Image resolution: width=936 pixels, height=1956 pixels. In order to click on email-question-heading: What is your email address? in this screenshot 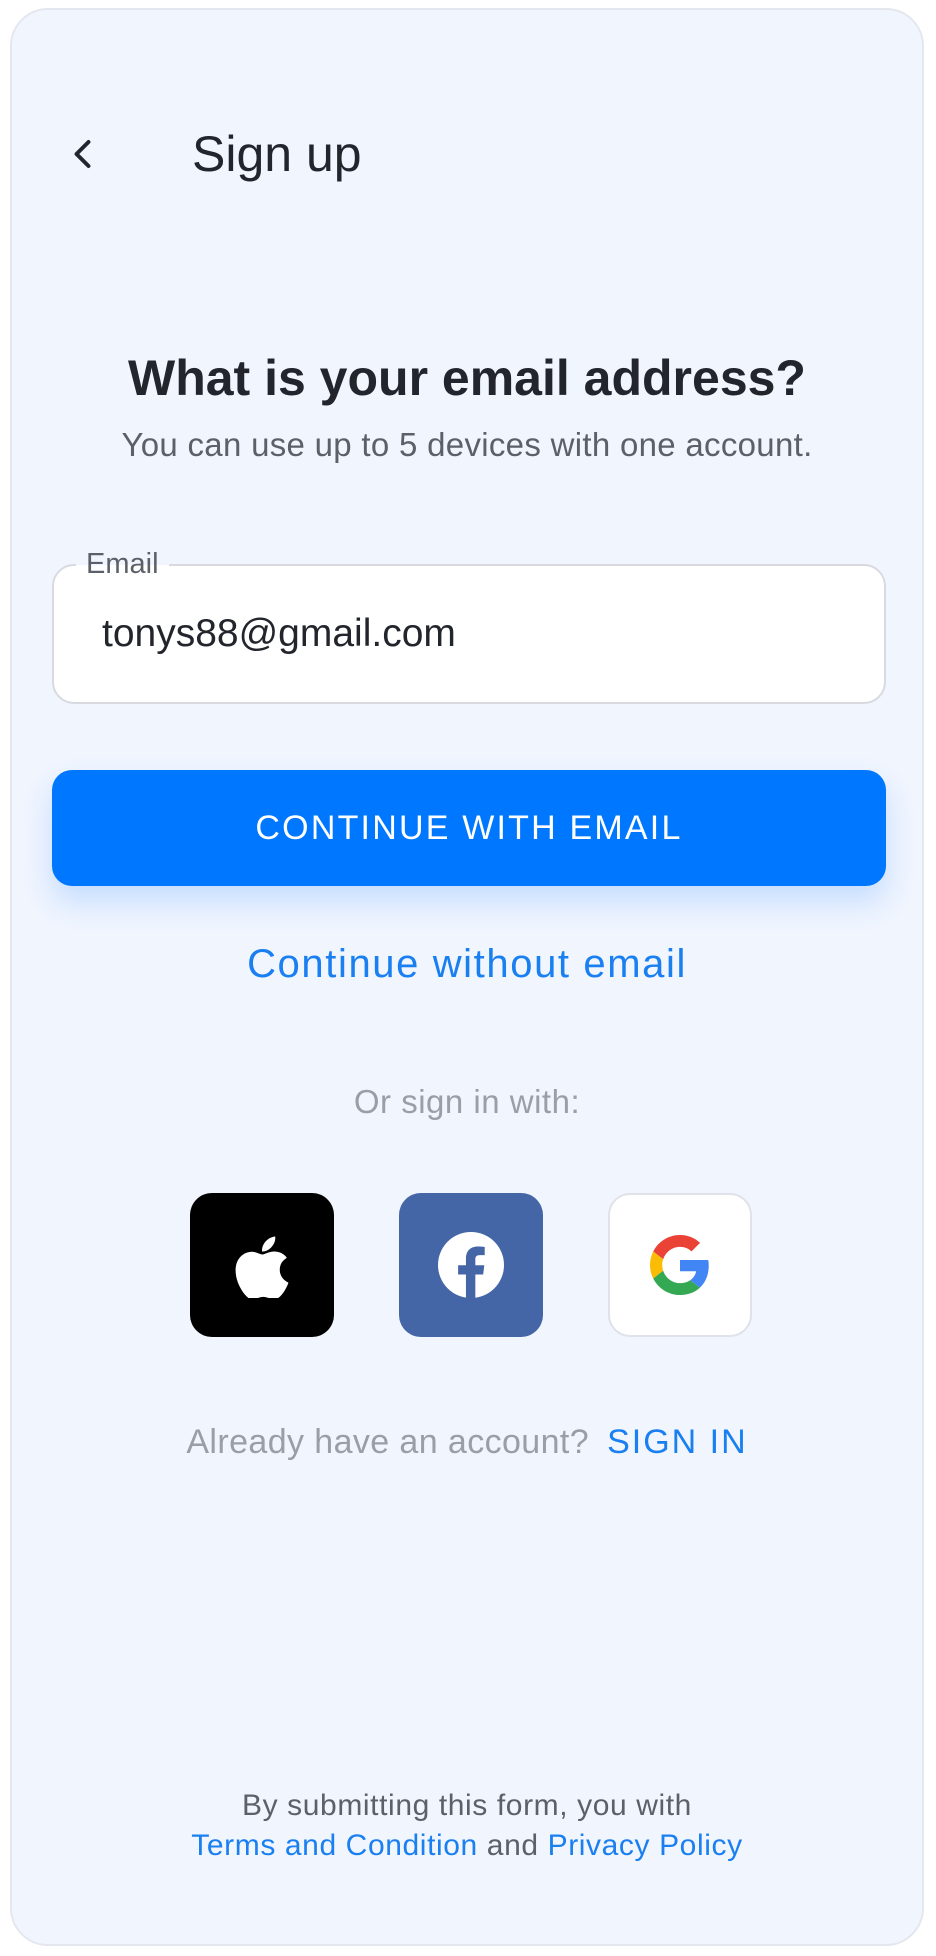, I will do `click(467, 378)`.